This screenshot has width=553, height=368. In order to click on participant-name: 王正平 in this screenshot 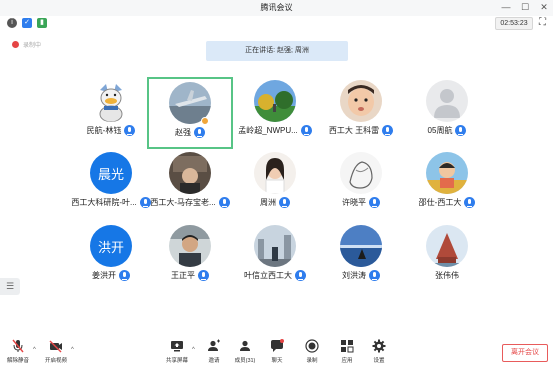, I will do `click(183, 275)`.